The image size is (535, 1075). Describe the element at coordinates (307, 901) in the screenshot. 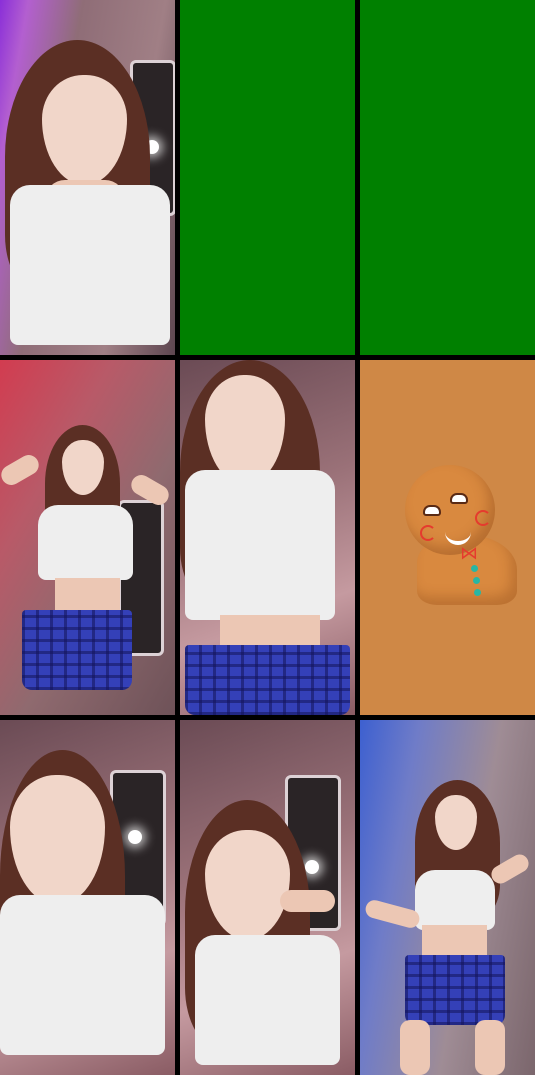

I see `hand` at that location.